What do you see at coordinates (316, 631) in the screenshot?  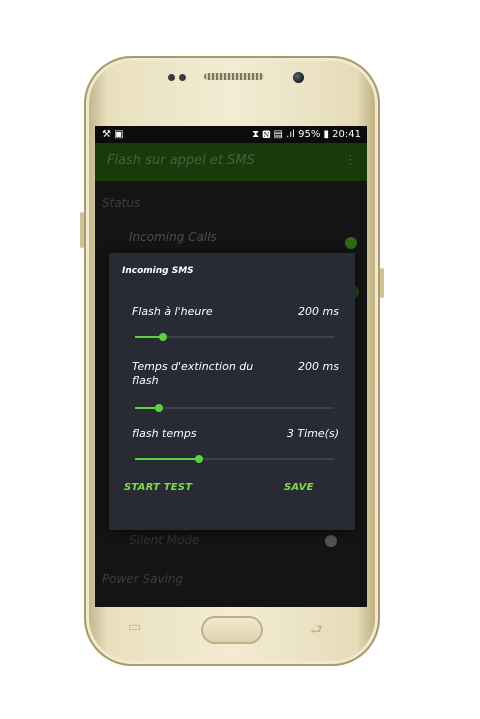 I see `back-icon: ⮐` at bounding box center [316, 631].